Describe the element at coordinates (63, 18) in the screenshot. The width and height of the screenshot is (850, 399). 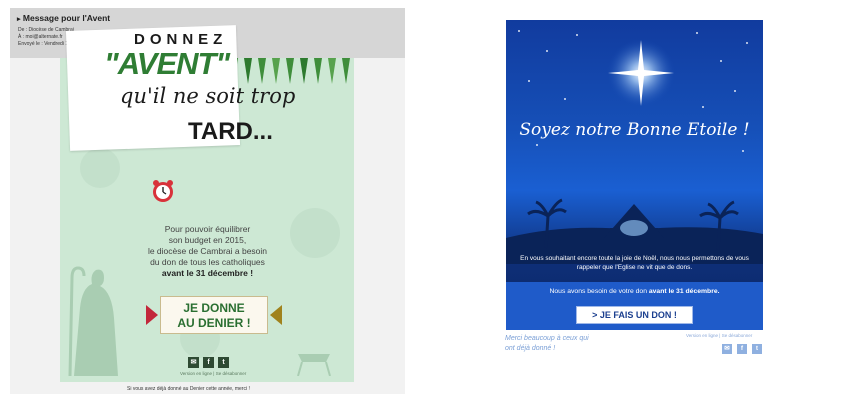
I see `mail-subject: ▸ Message pour l'Avent` at that location.